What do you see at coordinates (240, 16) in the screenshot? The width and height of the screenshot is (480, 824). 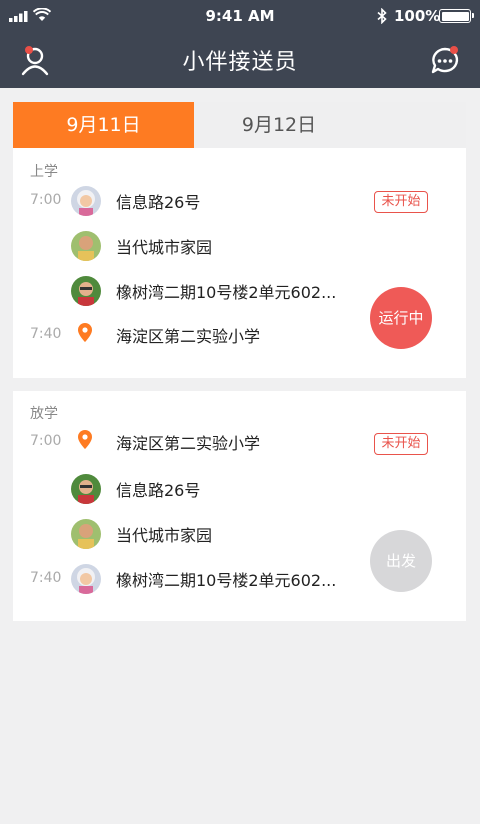 I see `status-bar: 9:41 AM 100%` at bounding box center [240, 16].